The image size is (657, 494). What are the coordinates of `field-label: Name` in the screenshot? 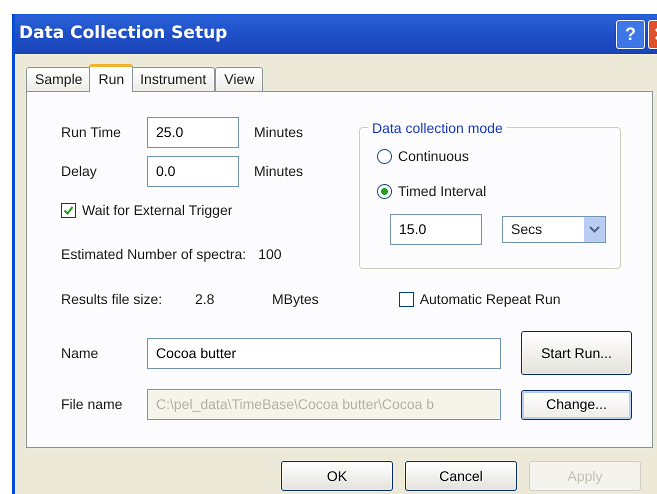 It's located at (80, 353).